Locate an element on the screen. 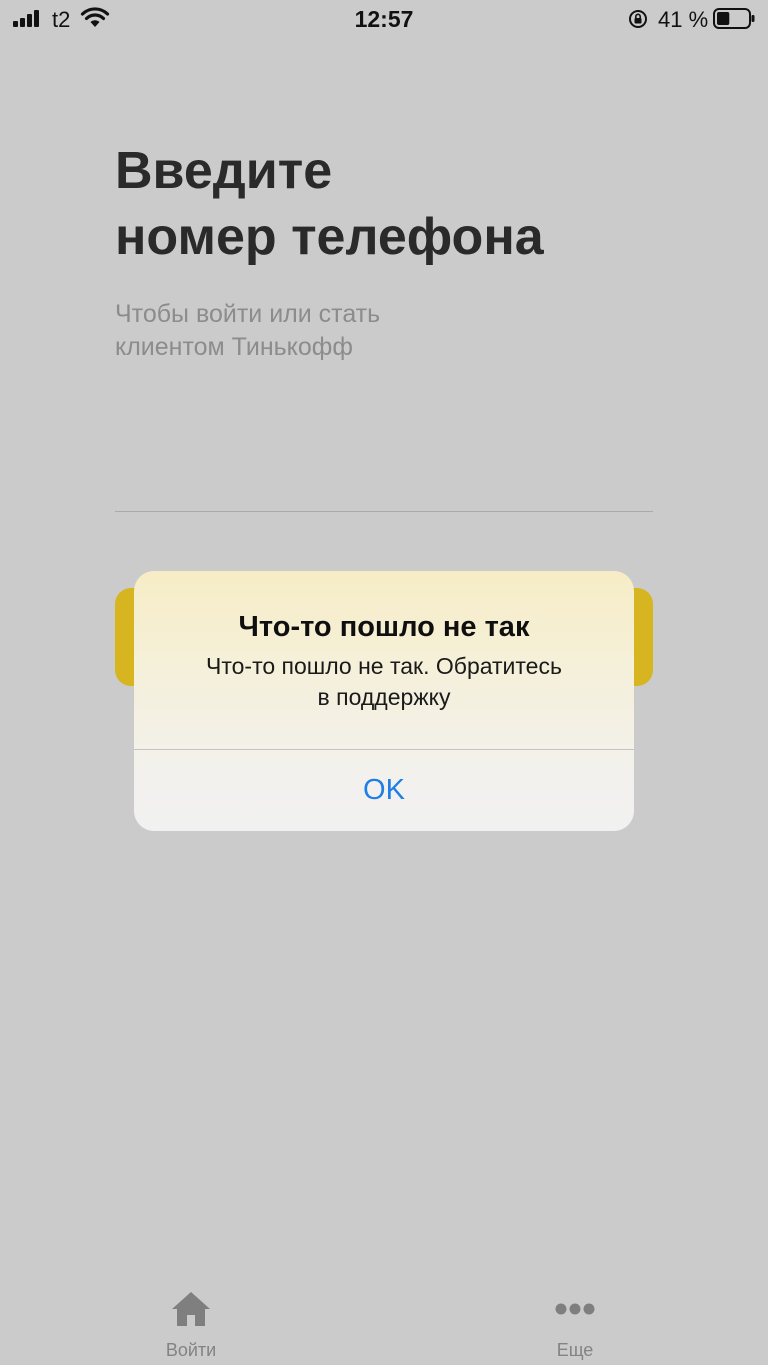 This screenshot has height=1365, width=768. alert-title: Что-то пошло не так is located at coordinates (384, 627).